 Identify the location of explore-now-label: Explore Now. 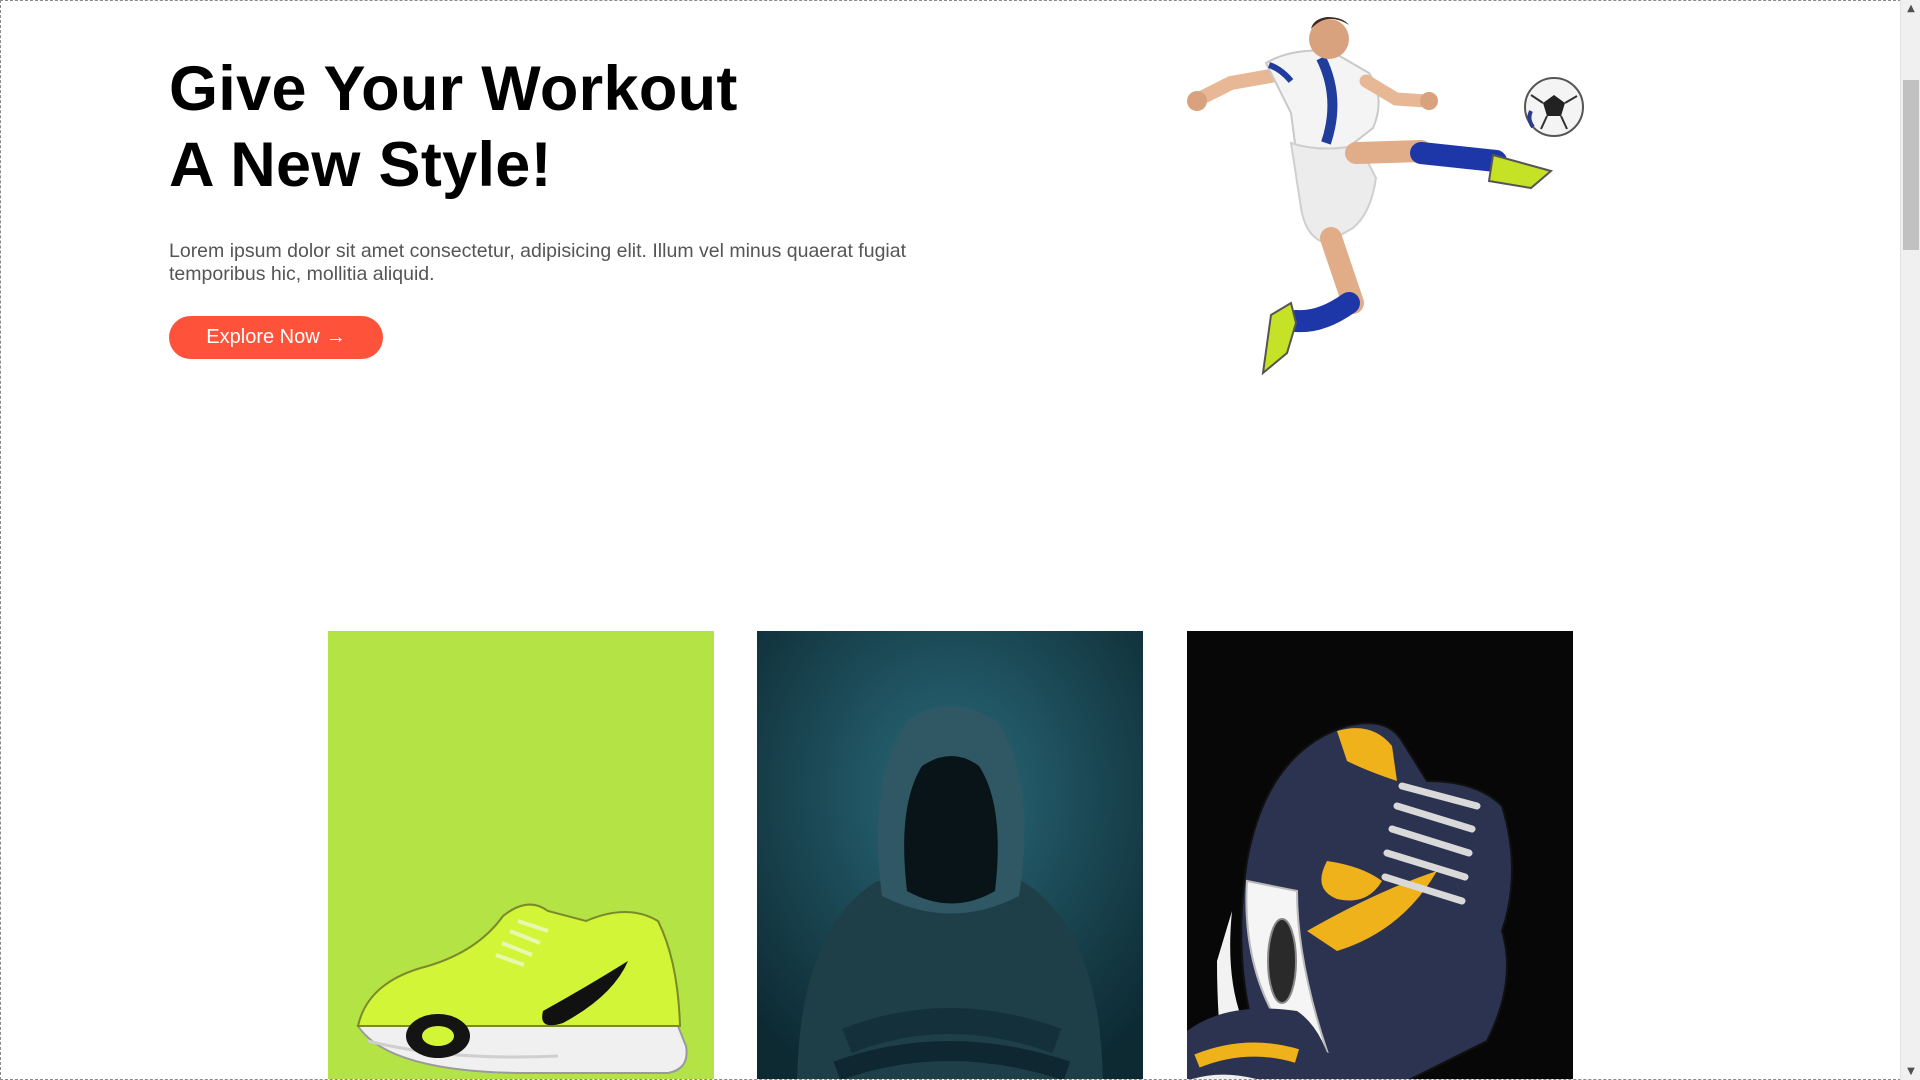
(263, 337).